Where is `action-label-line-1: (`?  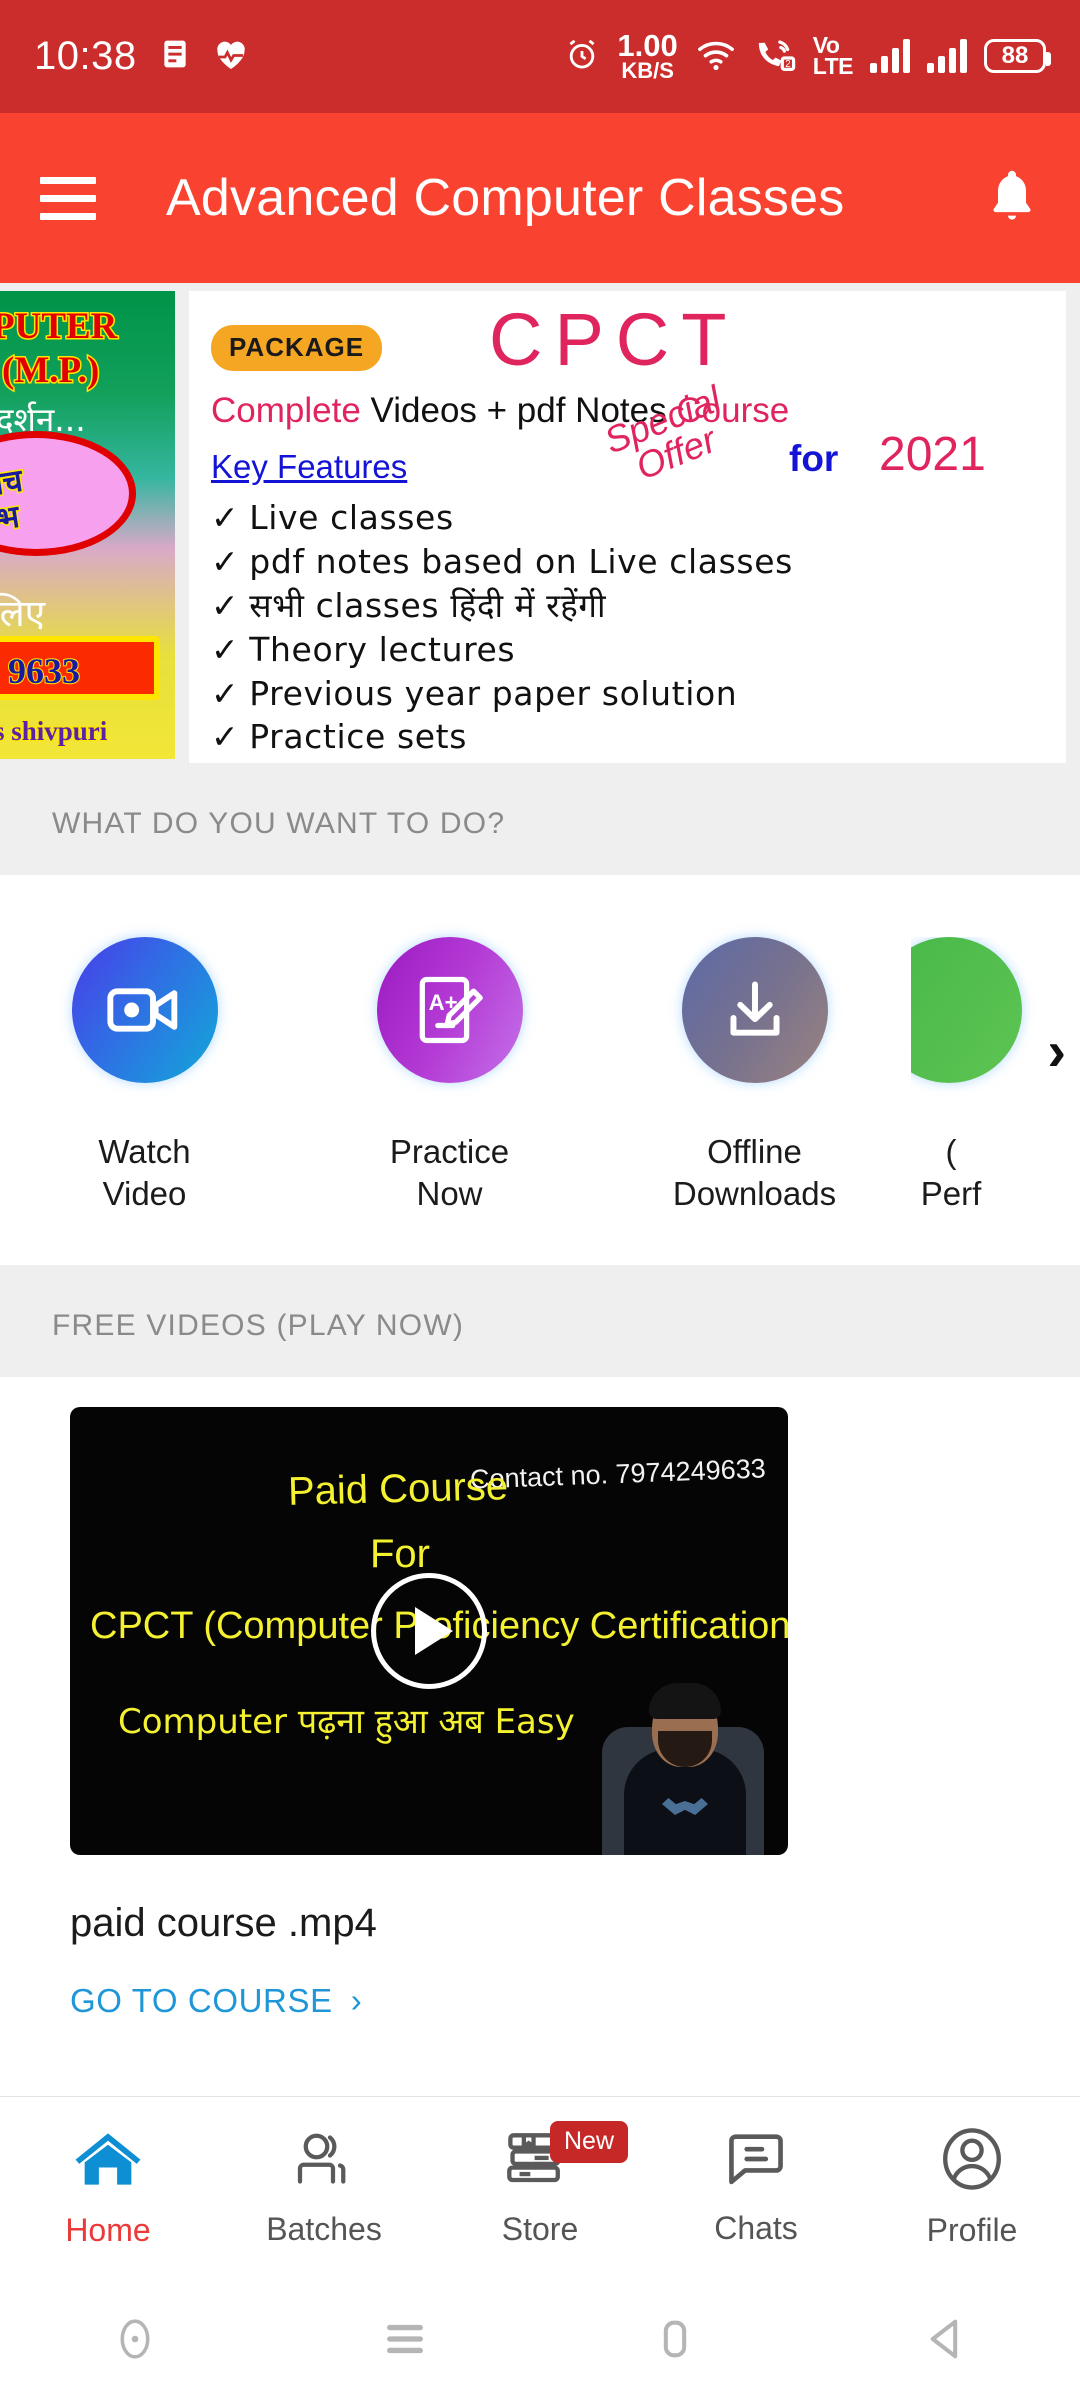
action-label-line-1: ( is located at coordinates (951, 1151).